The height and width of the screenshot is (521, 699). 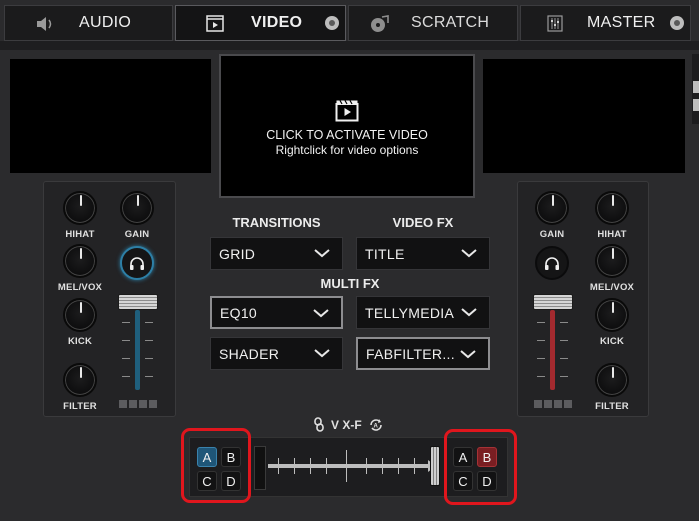 I want to click on transitions-label: TRANSITIONS, so click(x=276, y=222).